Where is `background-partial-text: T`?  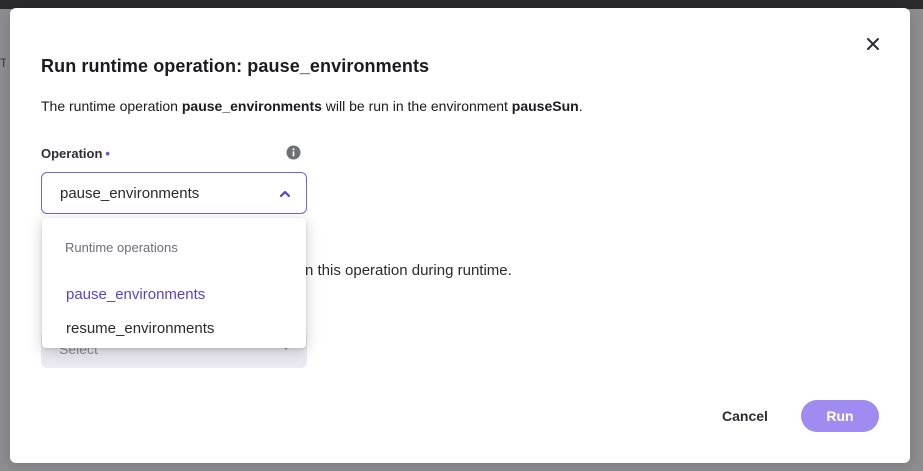 background-partial-text: T is located at coordinates (3, 63).